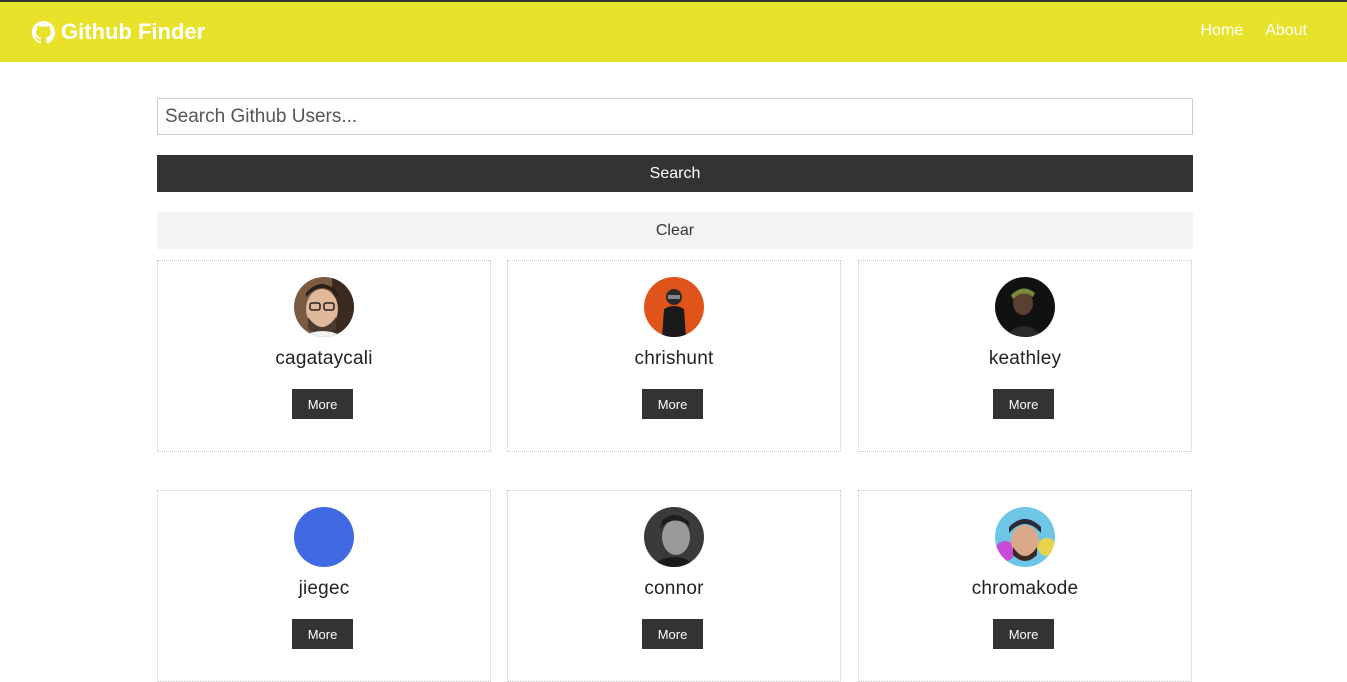  Describe the element at coordinates (673, 31) in the screenshot. I see `navbar: Github Finder Home About` at that location.